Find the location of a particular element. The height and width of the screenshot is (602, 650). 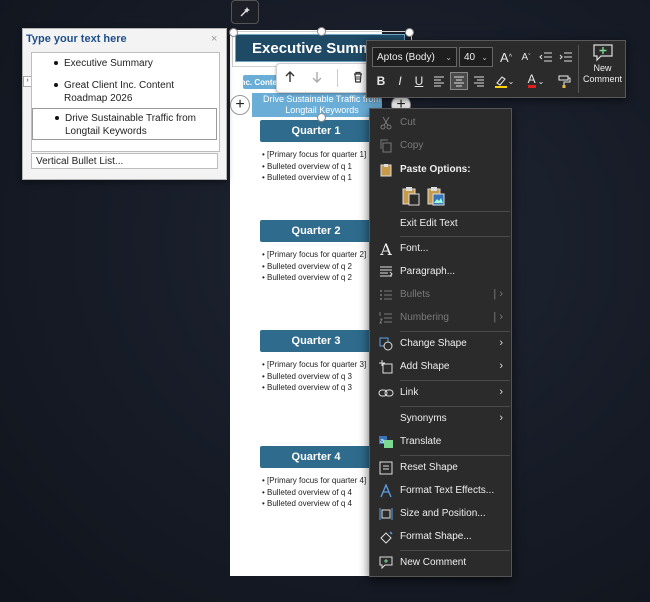

scissors-icon is located at coordinates (386, 123).